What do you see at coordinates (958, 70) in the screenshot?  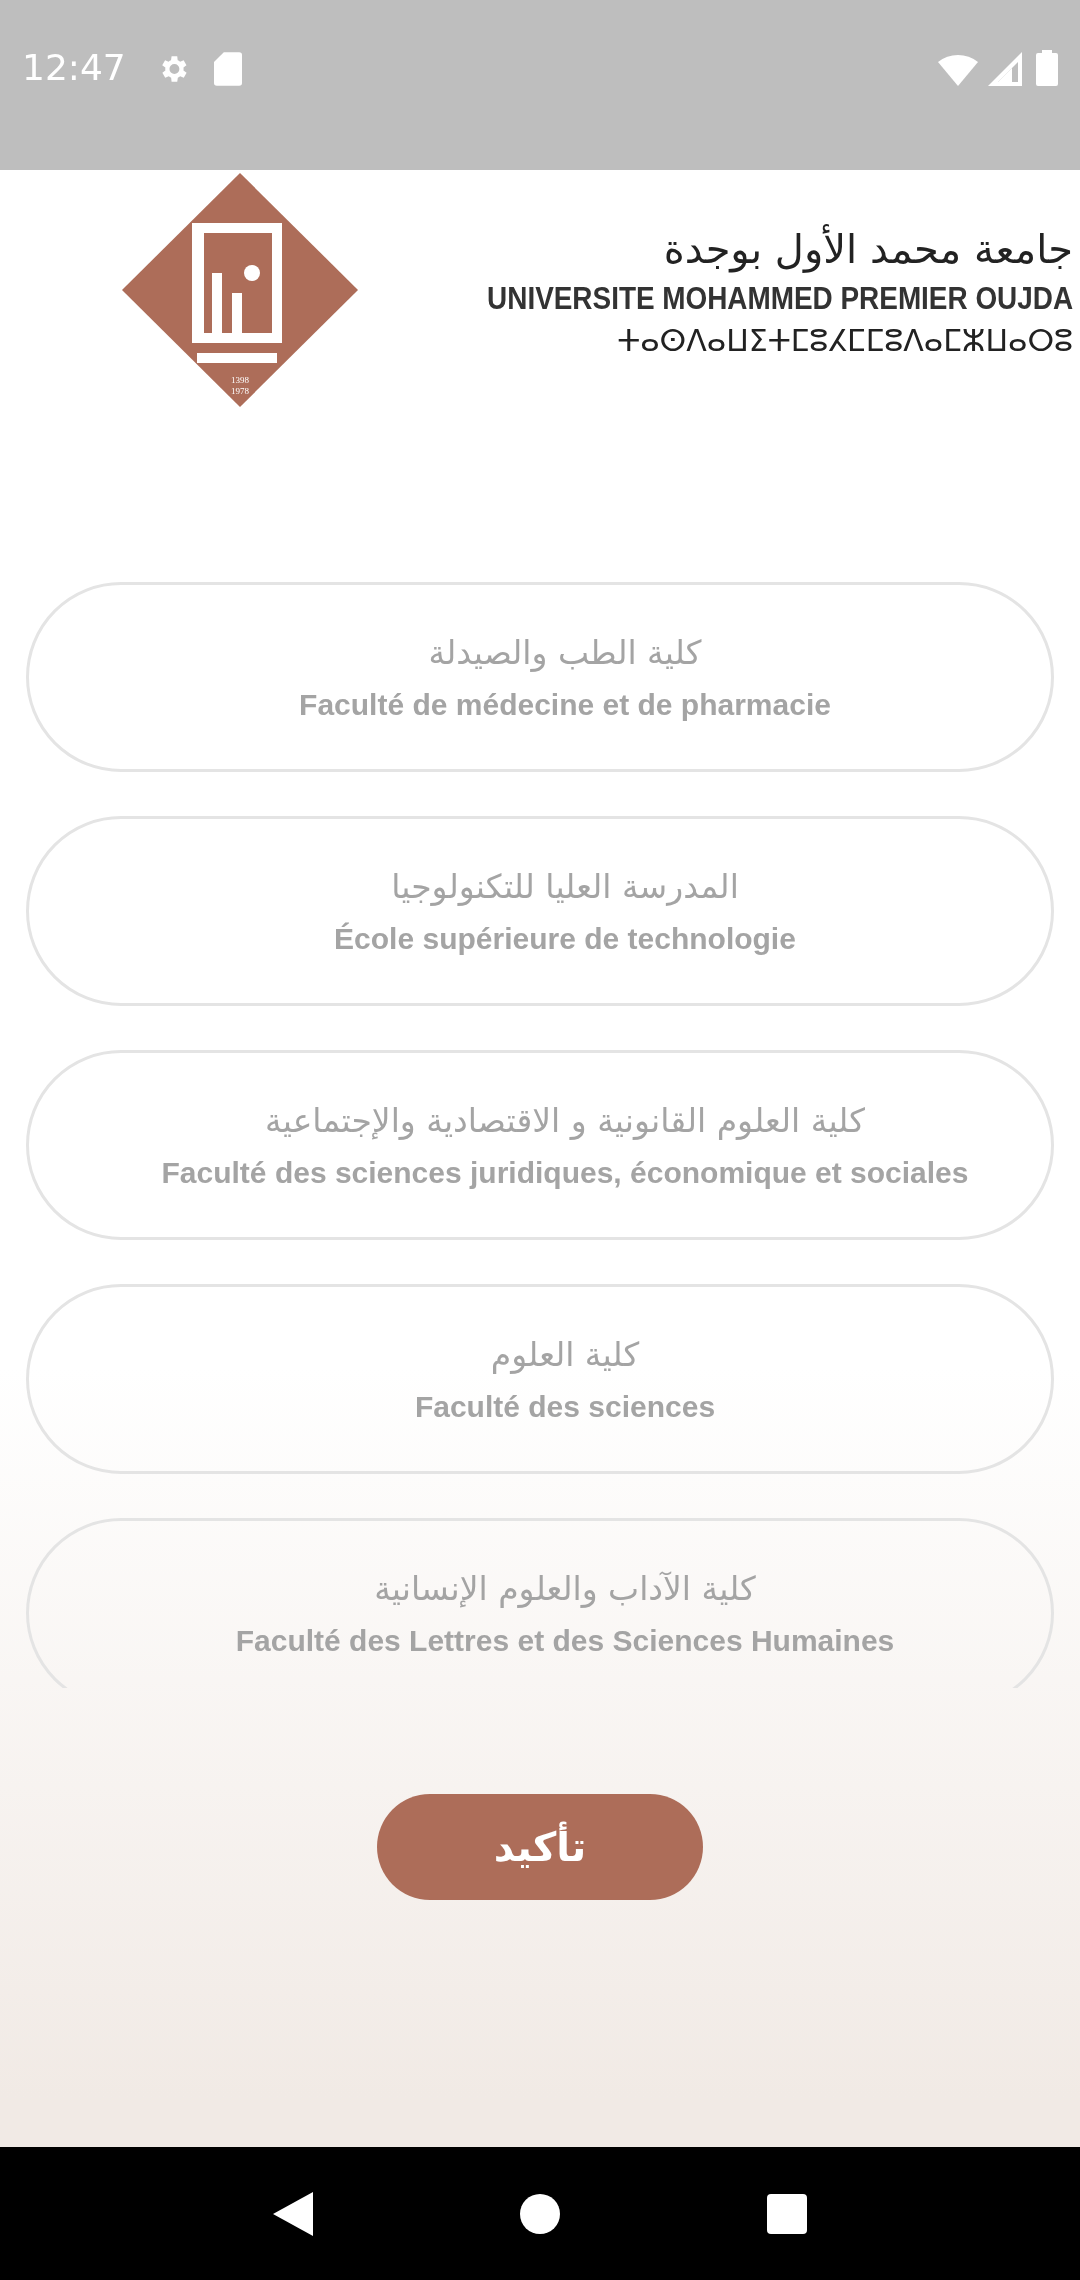 I see `wifi-icon` at bounding box center [958, 70].